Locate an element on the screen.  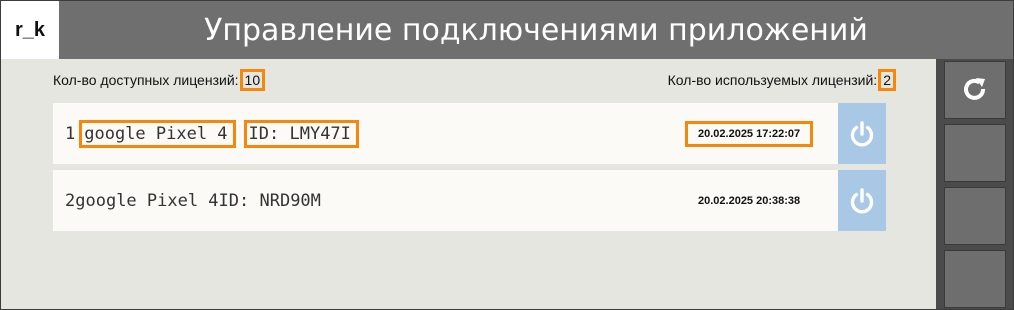
available-licenses: Кол-во доступных лицензий: 10 is located at coordinates (159, 80).